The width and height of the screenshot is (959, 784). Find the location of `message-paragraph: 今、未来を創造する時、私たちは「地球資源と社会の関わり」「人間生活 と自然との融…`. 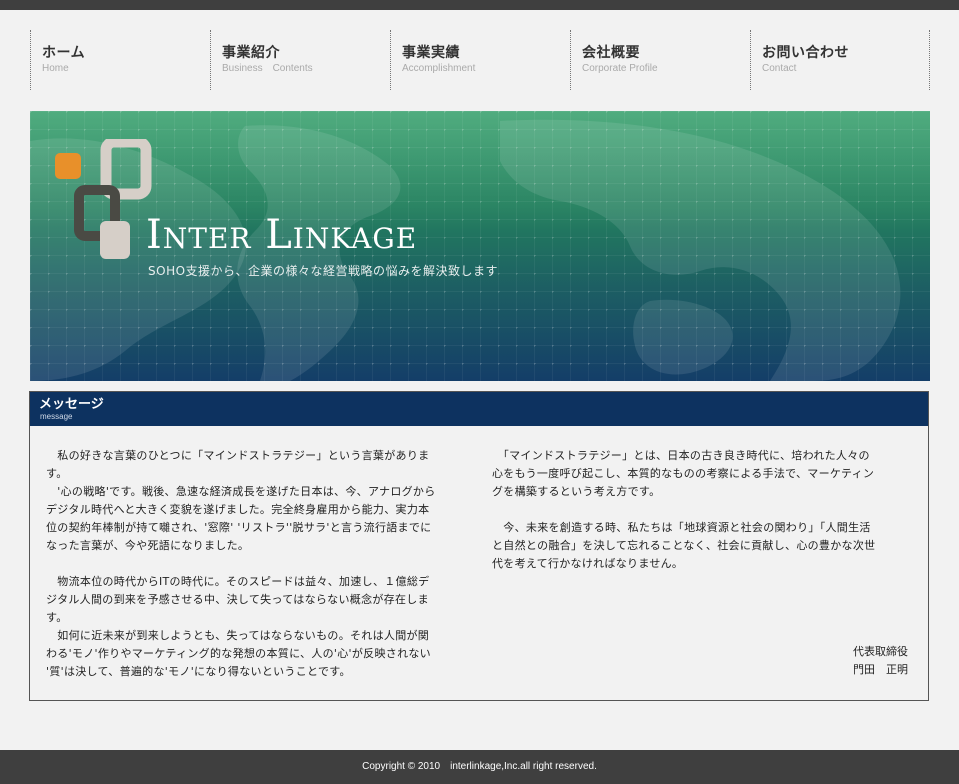

message-paragraph: 今、未来を創造する時、私たちは「地球資源と社会の関わり」「人間生活 と自然との融… is located at coordinates (684, 545).